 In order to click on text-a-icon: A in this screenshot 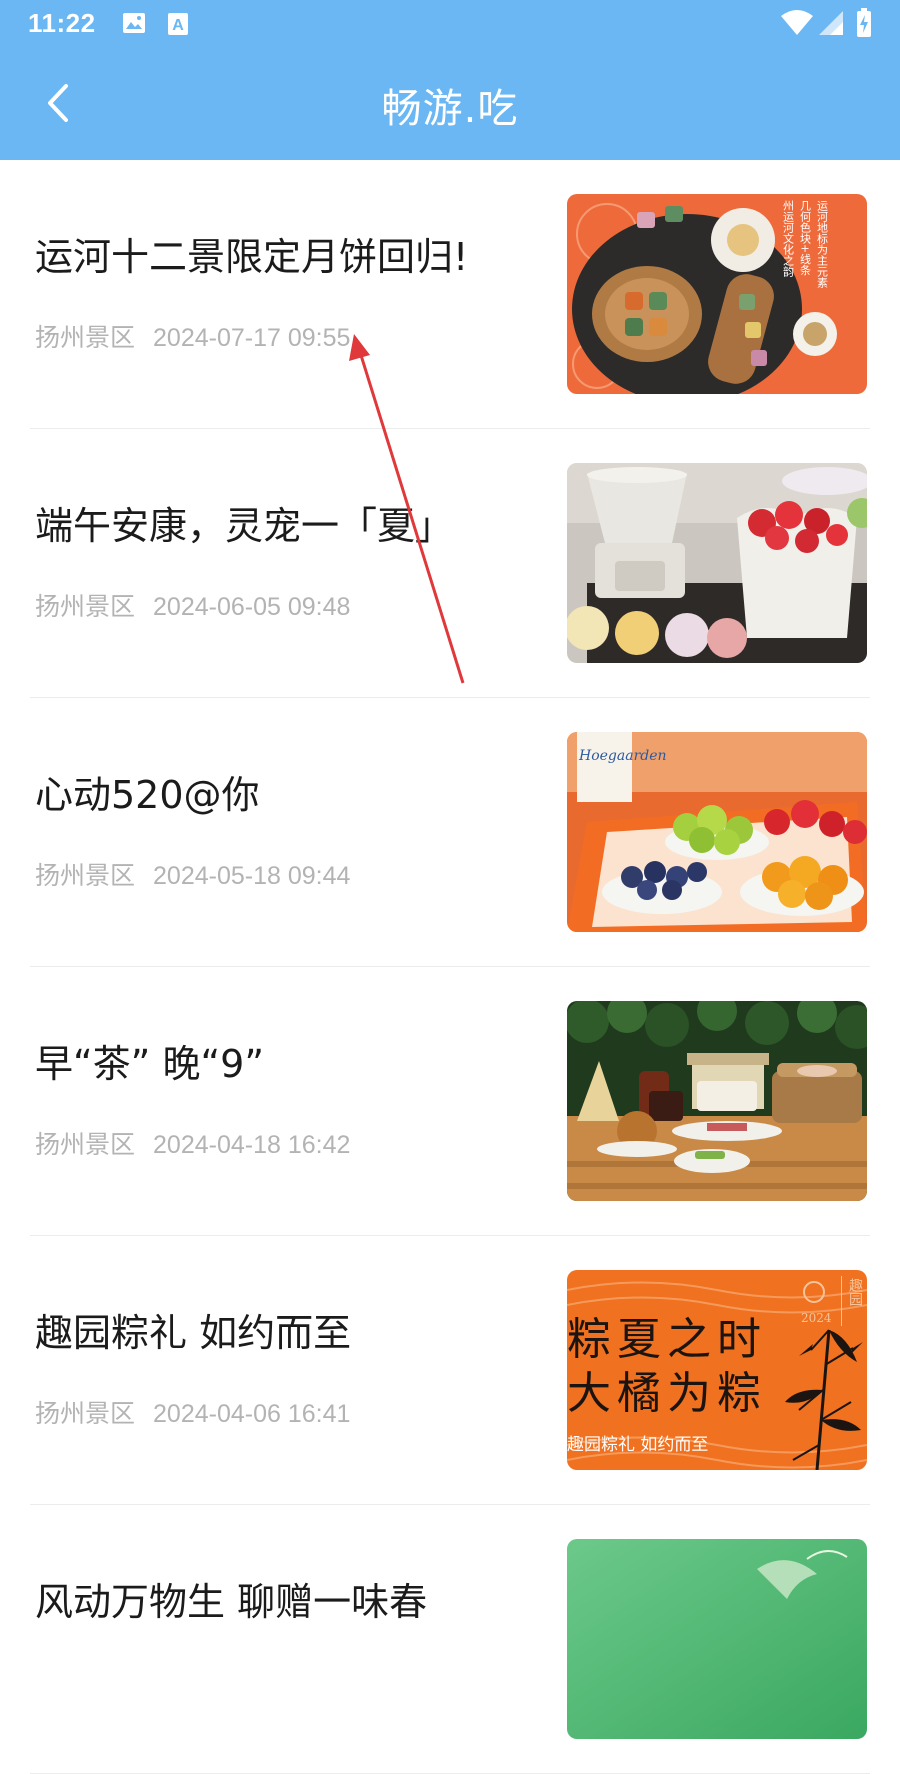, I will do `click(178, 26)`.